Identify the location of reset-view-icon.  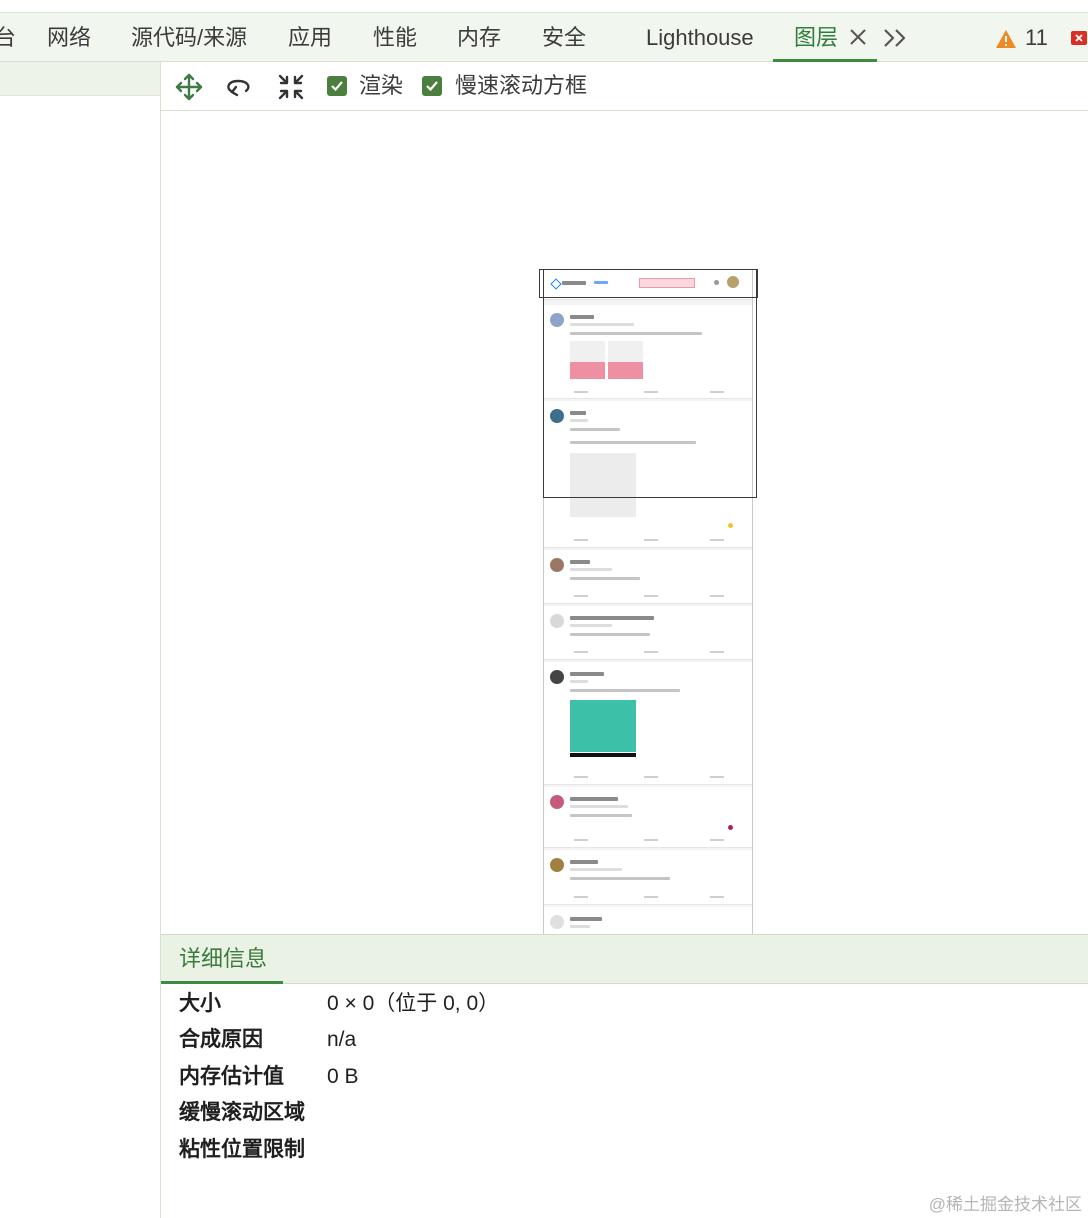
(291, 87).